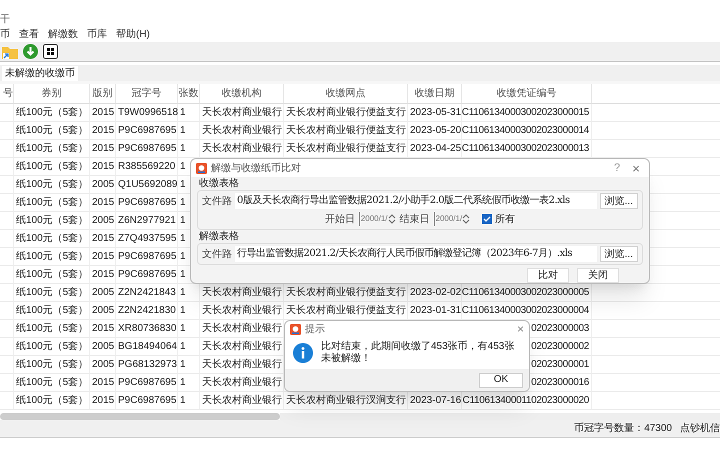 The height and width of the screenshot is (450, 720). What do you see at coordinates (52, 93) in the screenshot?
I see `column-header: 券别` at bounding box center [52, 93].